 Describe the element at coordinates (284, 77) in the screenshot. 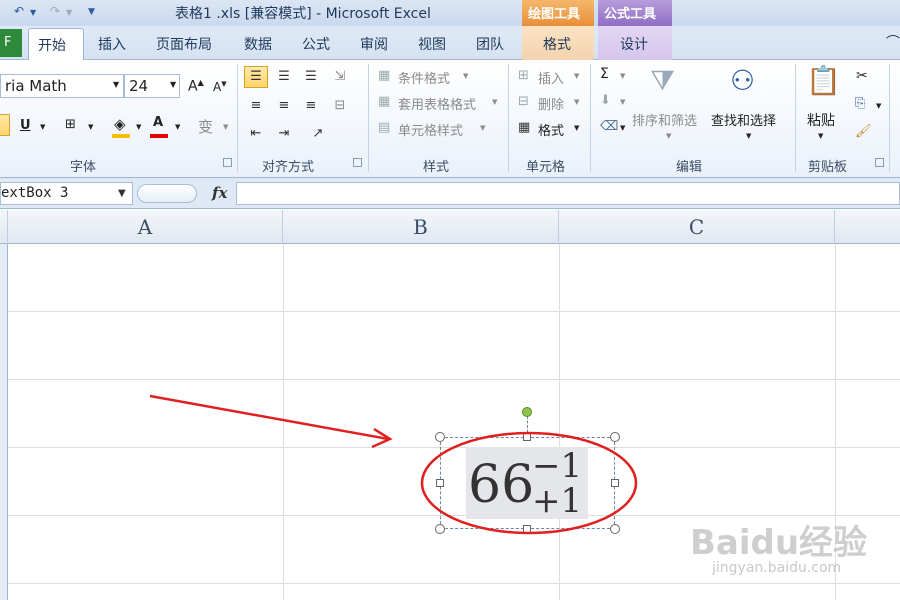

I see `align-middle-button: ☰` at that location.